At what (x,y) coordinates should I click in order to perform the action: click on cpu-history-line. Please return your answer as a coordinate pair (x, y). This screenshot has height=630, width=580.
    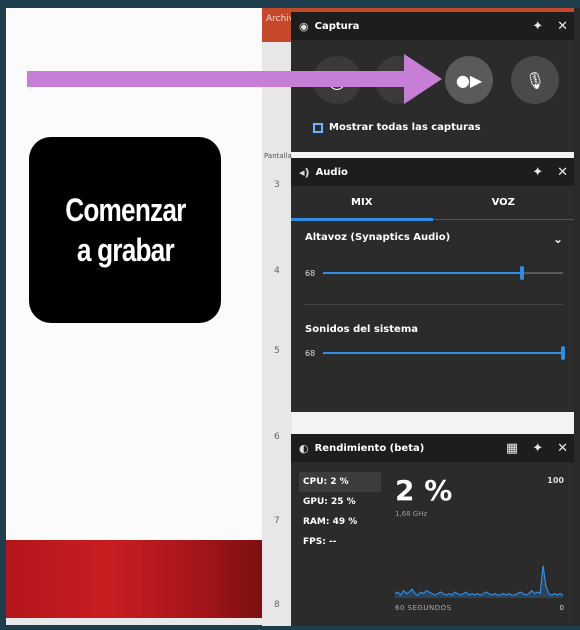
    Looking at the image, I should click on (479, 581).